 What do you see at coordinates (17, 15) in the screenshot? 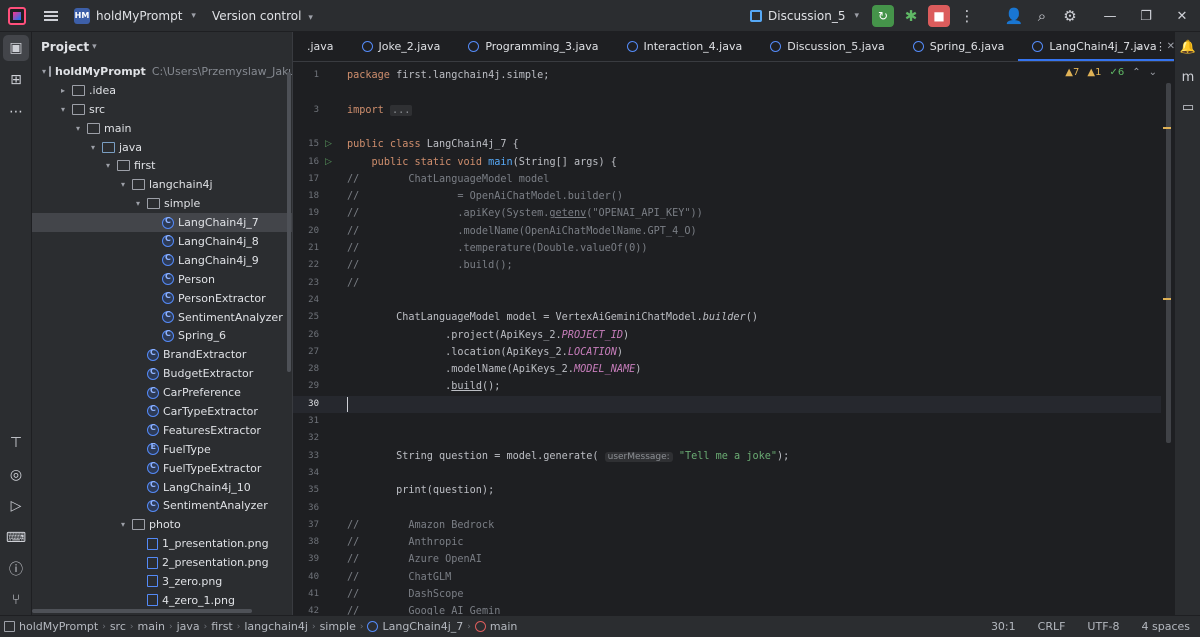
I see `ide-logo-icon` at bounding box center [17, 15].